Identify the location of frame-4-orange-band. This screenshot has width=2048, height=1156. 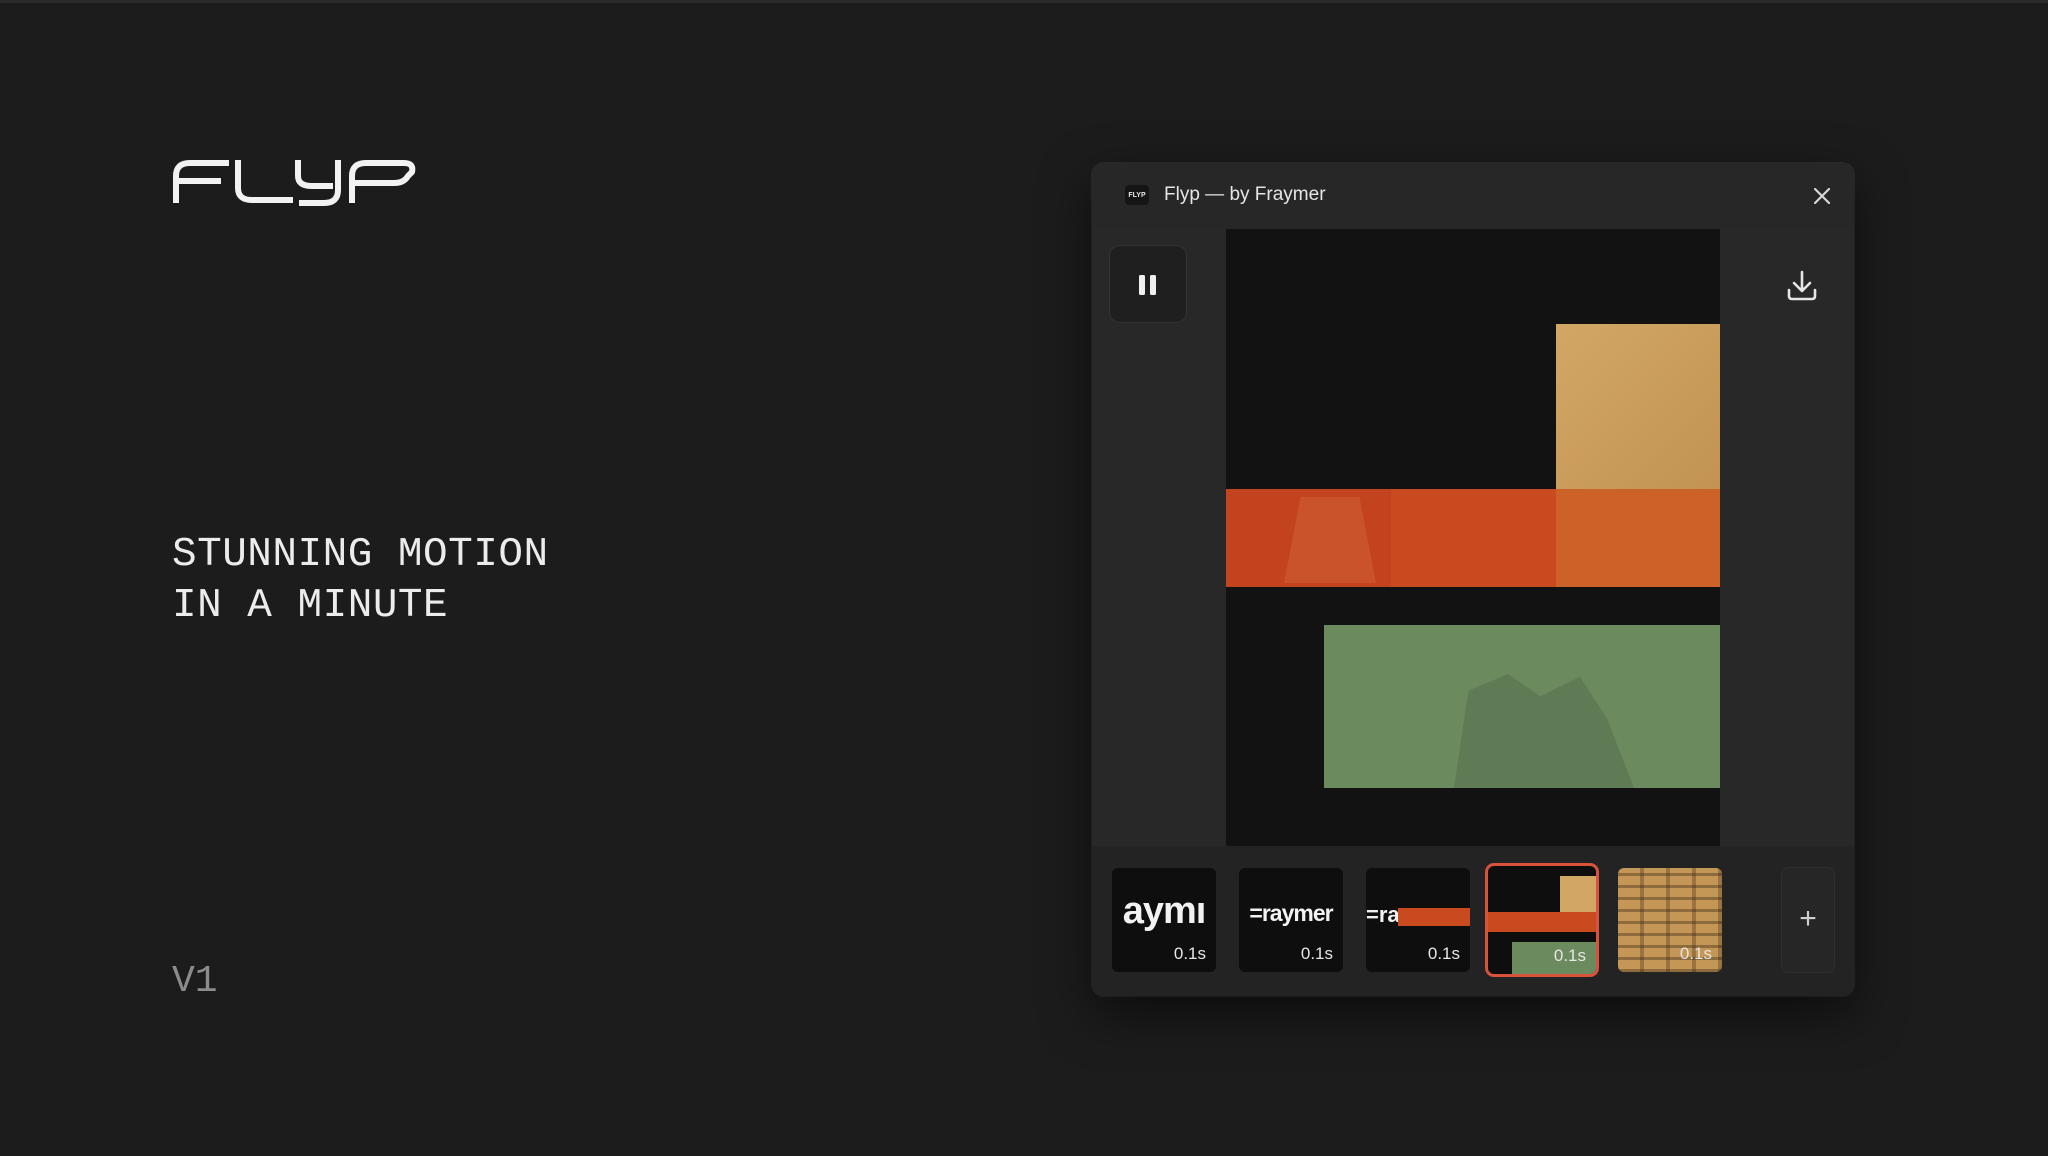
(1542, 922).